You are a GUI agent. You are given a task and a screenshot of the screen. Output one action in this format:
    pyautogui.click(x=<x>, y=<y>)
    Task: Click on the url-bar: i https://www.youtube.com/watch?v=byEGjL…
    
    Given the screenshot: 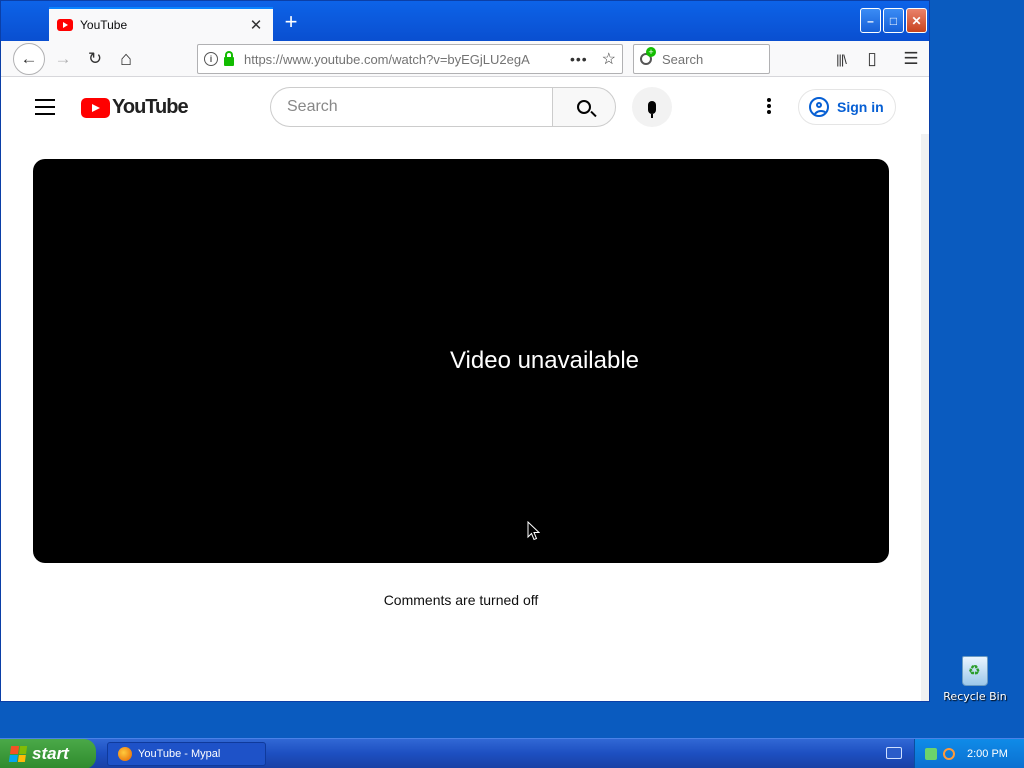 What is the action you would take?
    pyautogui.click(x=410, y=59)
    